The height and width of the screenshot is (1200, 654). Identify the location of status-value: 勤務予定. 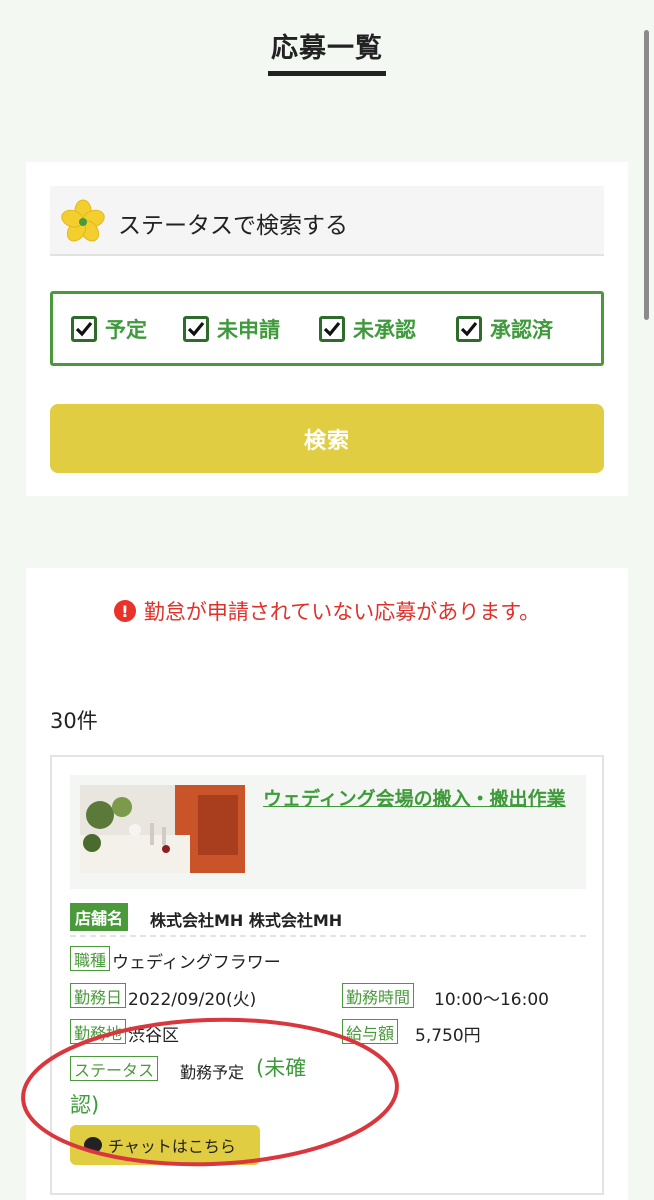
(212, 1072).